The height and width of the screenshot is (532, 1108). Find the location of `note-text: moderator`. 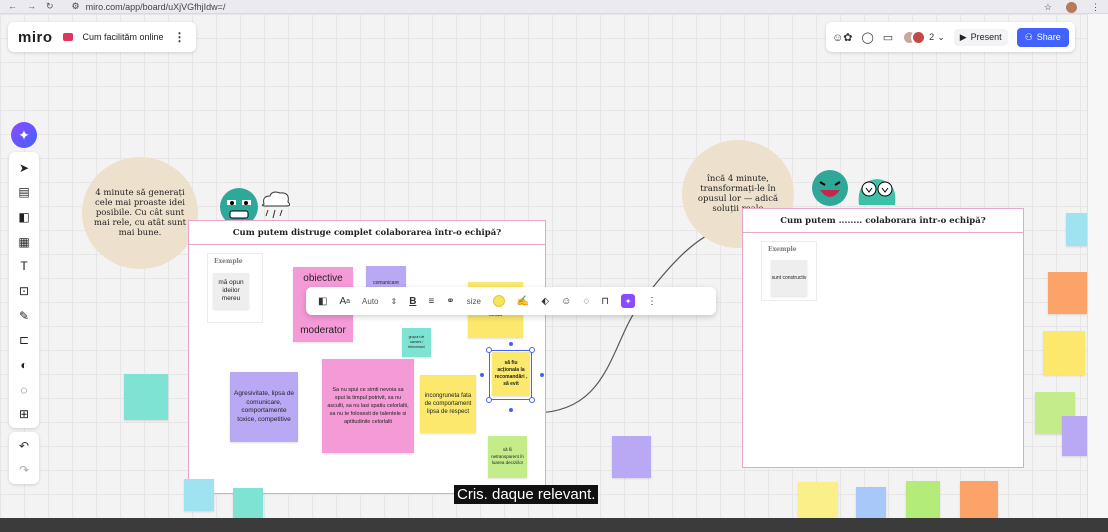

note-text: moderator is located at coordinates (323, 330).